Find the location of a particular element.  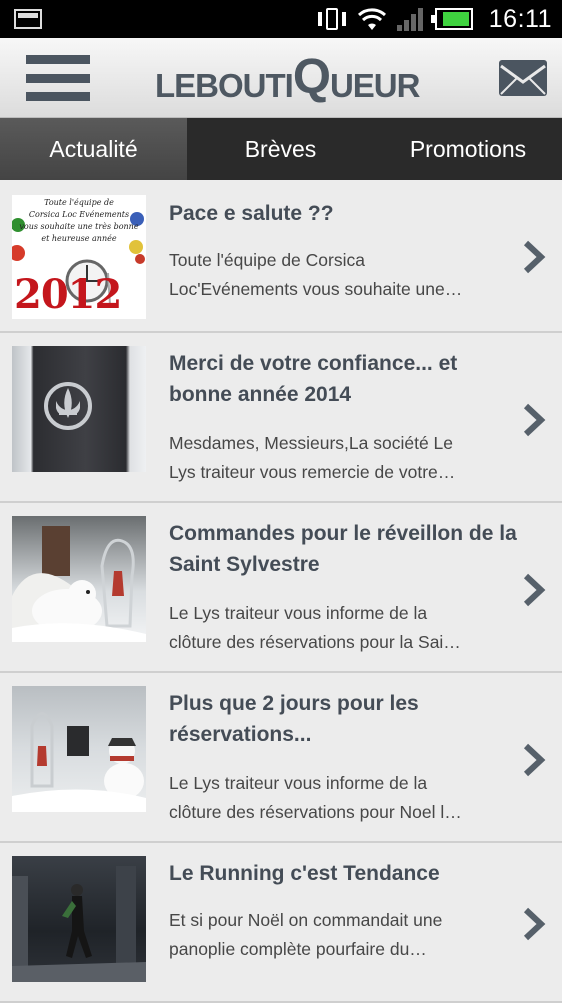

mail-button is located at coordinates (523, 78).